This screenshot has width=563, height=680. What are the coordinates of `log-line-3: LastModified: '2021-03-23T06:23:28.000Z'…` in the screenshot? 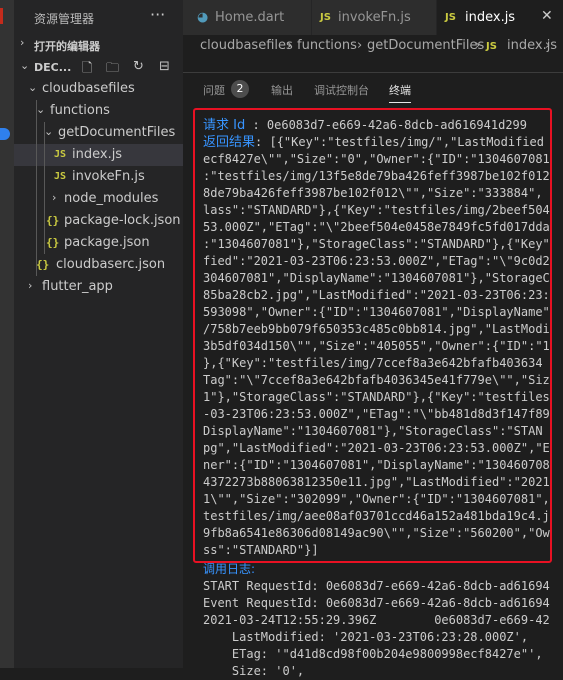 It's located at (366, 637).